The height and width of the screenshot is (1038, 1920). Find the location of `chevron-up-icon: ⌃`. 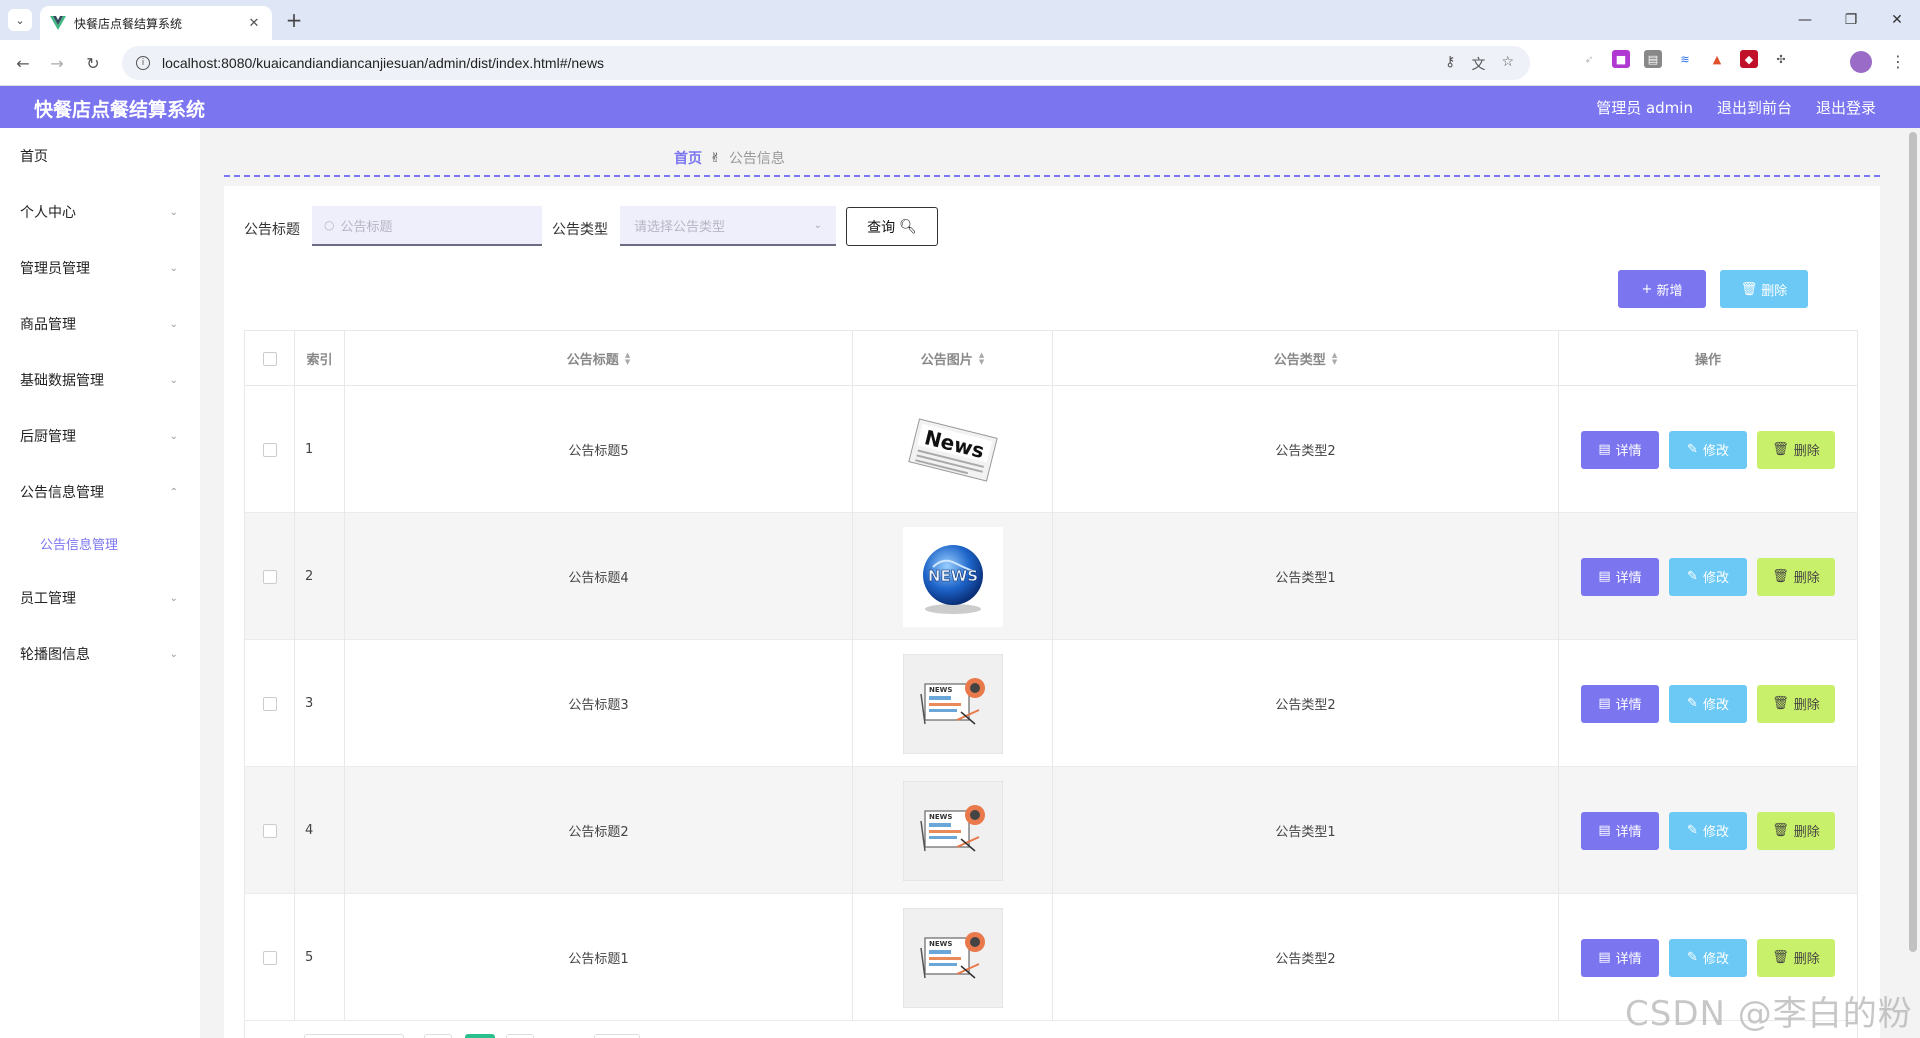

chevron-up-icon: ⌃ is located at coordinates (173, 492).